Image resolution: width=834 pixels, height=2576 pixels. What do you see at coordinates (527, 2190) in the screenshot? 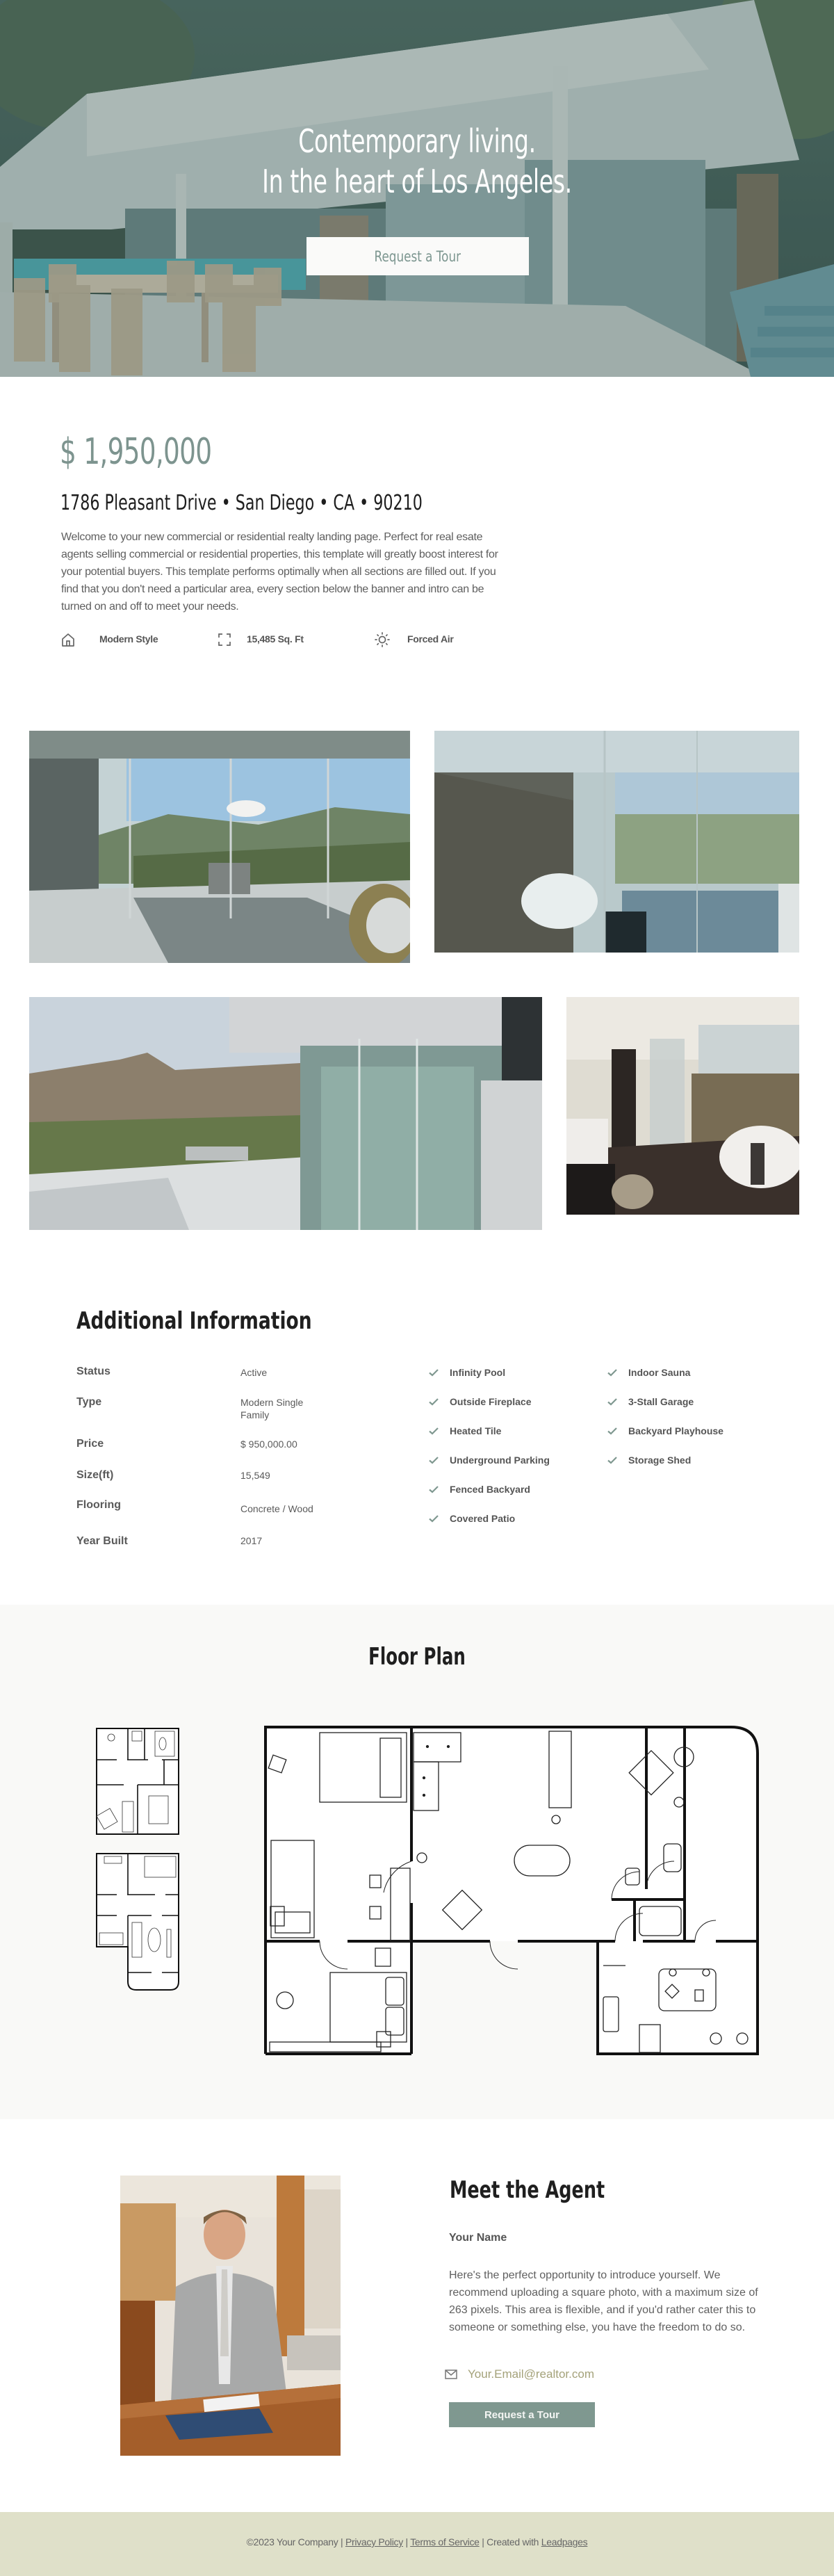
I see `agent-section-title: Meet the Agent` at bounding box center [527, 2190].